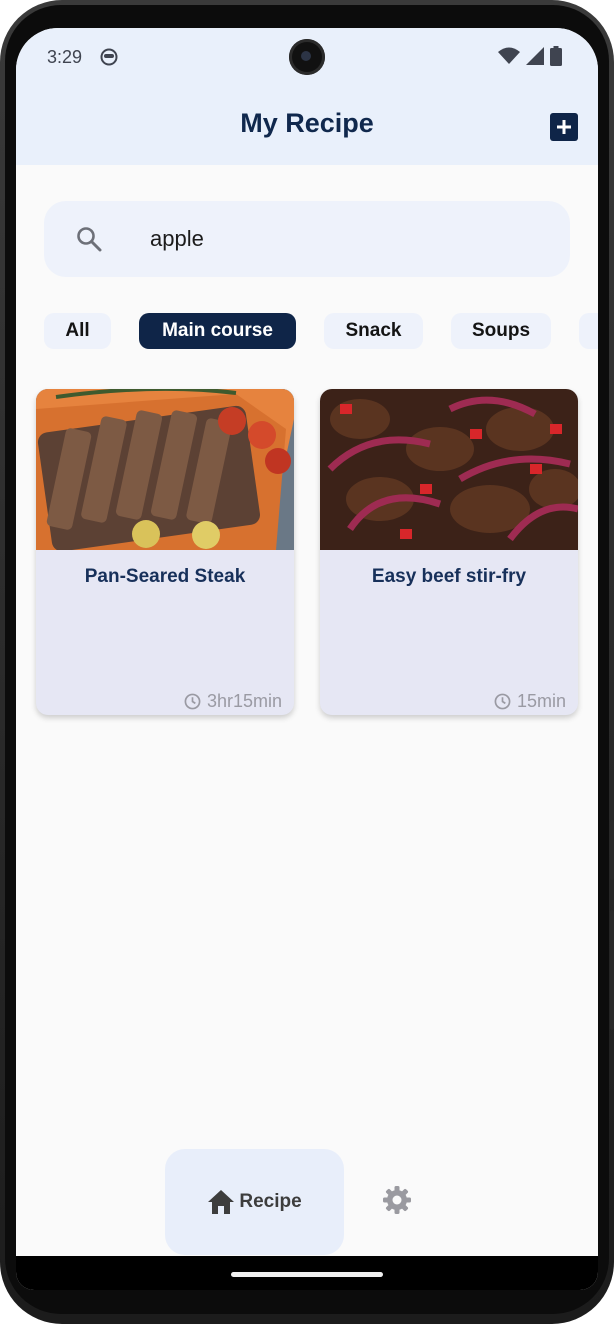 This screenshot has width=614, height=1324. I want to click on category-chips: All Main course Snack Soups, so click(307, 331).